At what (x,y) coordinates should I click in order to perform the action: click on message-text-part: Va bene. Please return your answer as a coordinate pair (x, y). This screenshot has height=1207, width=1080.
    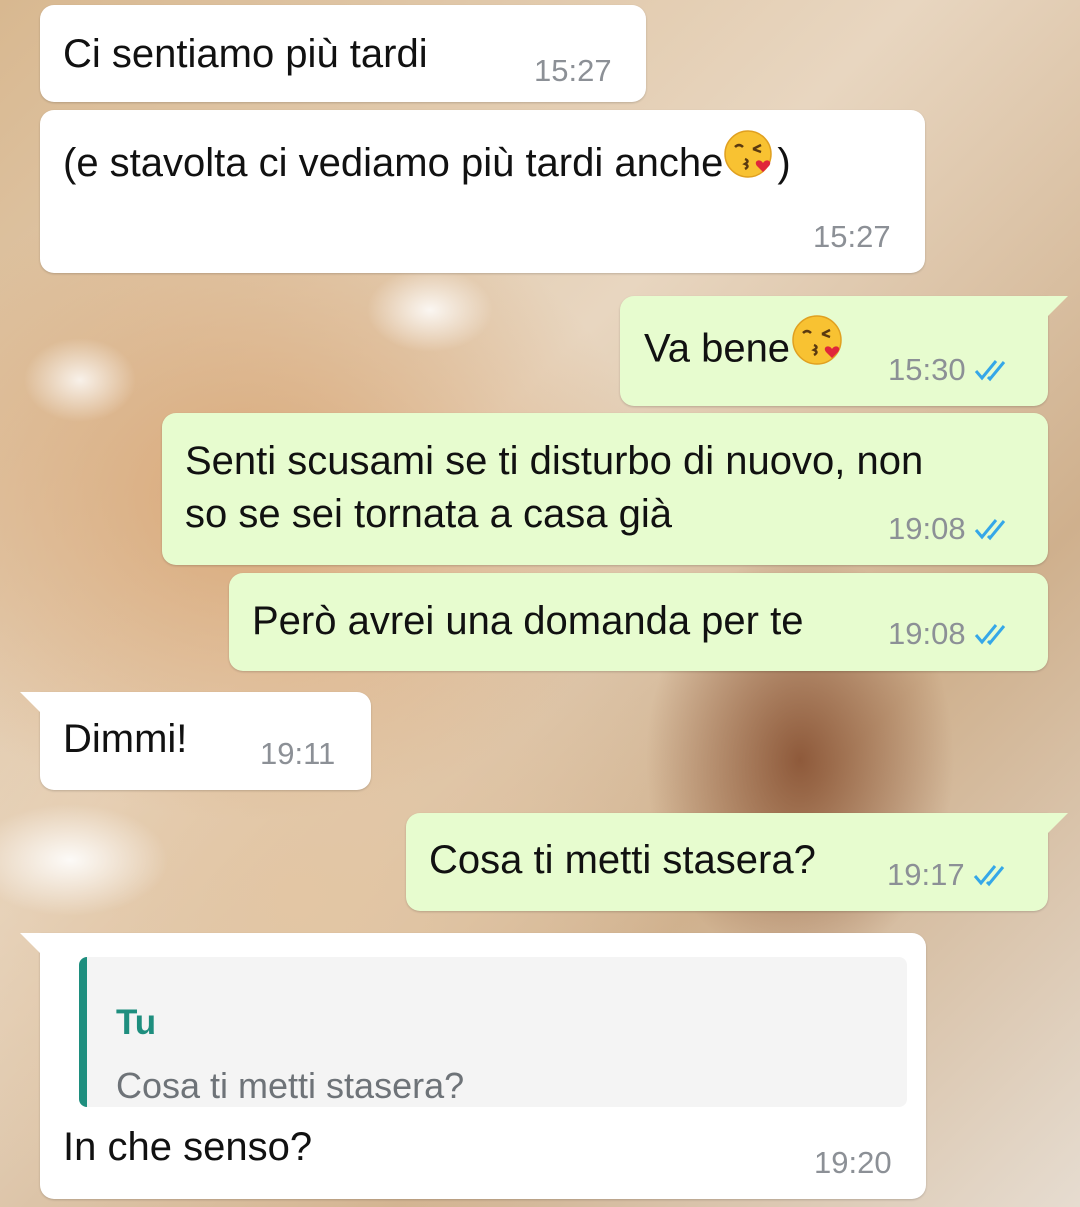
    Looking at the image, I should click on (717, 348).